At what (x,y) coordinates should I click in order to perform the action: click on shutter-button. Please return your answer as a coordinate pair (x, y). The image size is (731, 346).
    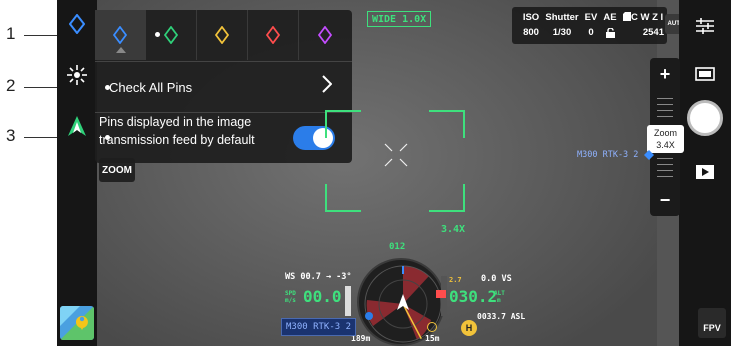
    Looking at the image, I should click on (705, 118).